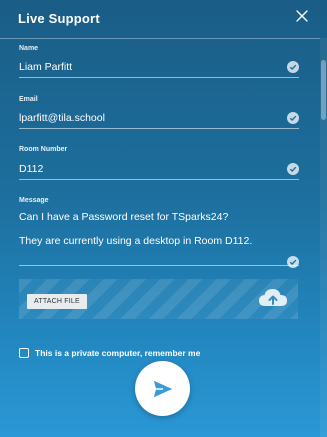 This screenshot has width=327, height=437. Describe the element at coordinates (24, 353) in the screenshot. I see `checkbox-box` at that location.